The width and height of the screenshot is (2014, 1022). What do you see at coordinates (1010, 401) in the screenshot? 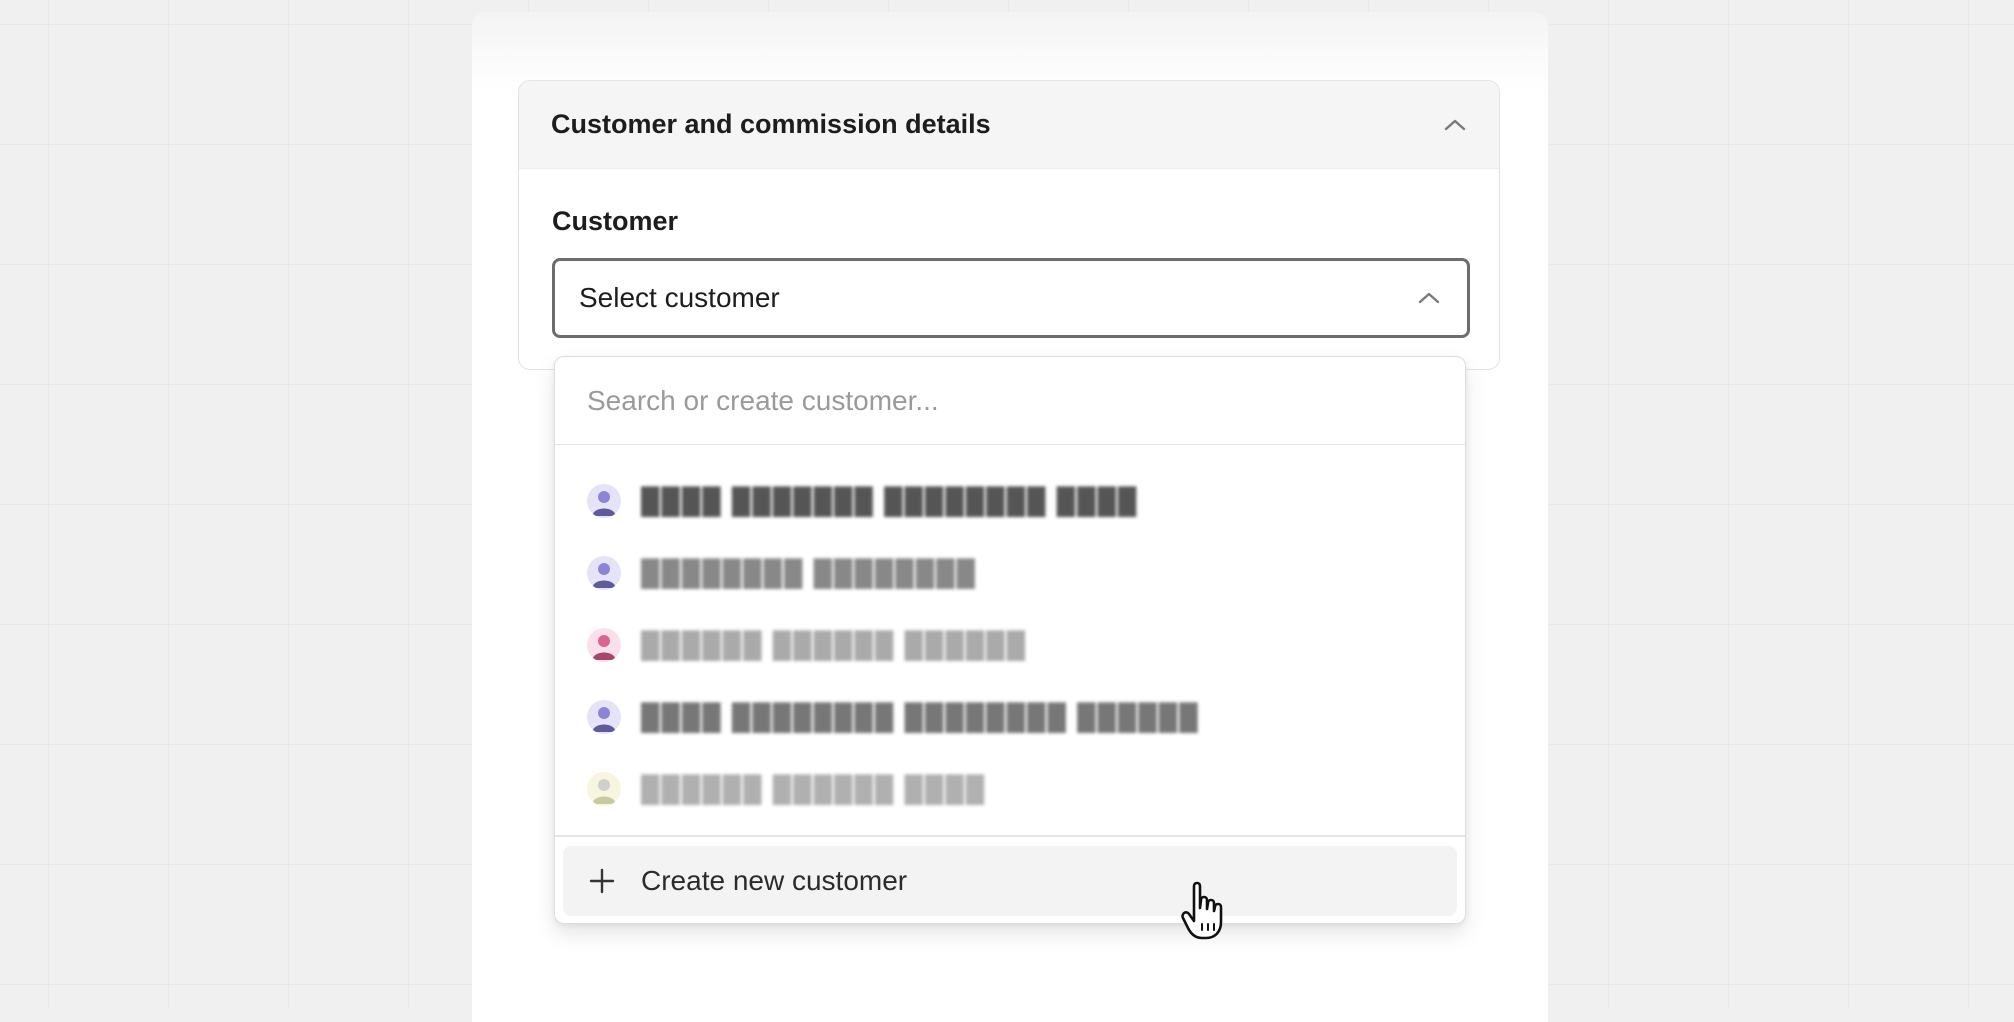
I see `customer-search-input` at bounding box center [1010, 401].